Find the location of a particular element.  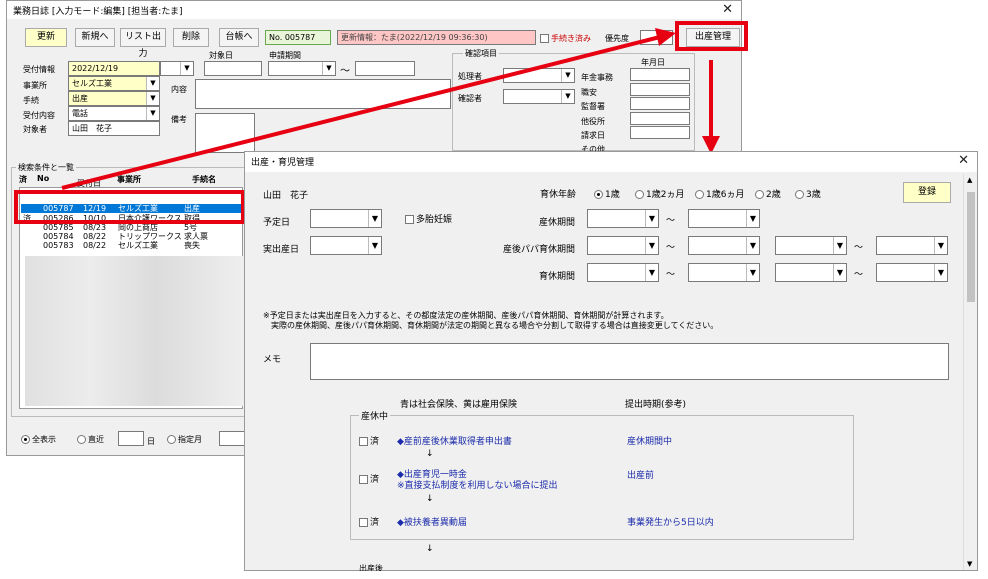

item-2-timing: 事業発生から5日以内 is located at coordinates (670, 523).